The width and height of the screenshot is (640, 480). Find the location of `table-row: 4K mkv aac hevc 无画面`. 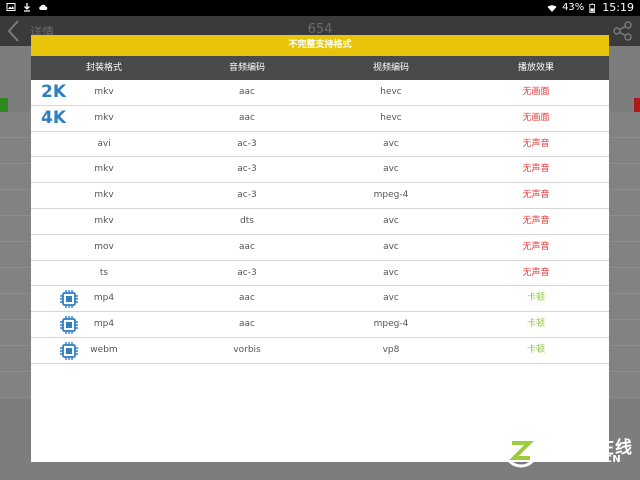

table-row: 4K mkv aac hevc 无画面 is located at coordinates (320, 119).